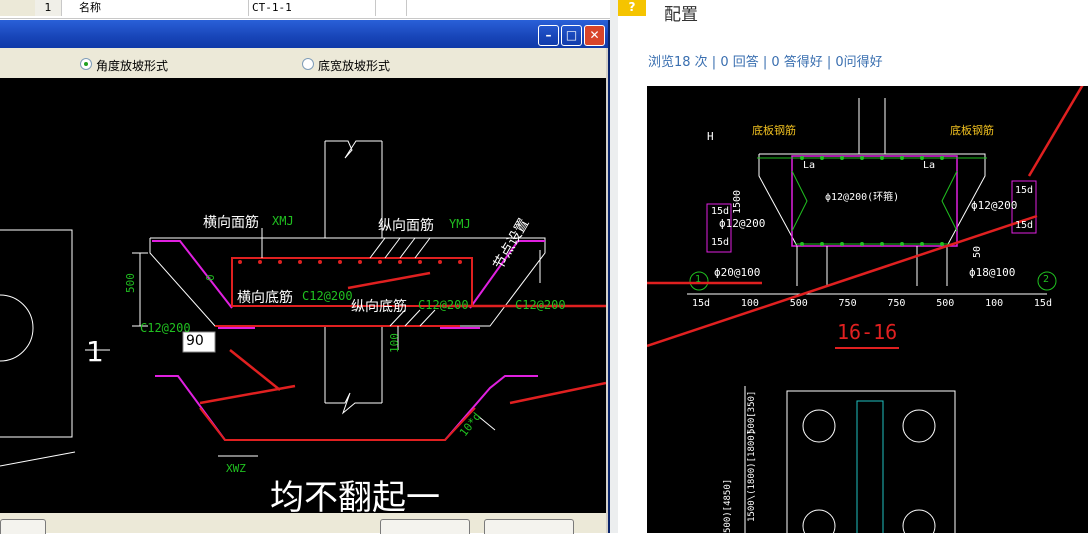 The width and height of the screenshot is (1088, 534). Describe the element at coordinates (847, 303) in the screenshot. I see `cad-dim-3: 750` at that location.